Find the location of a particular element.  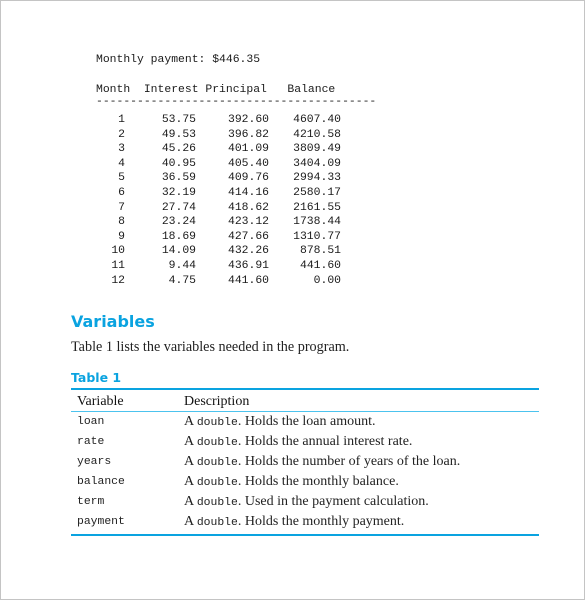

balance-cell: 878.51 is located at coordinates (320, 251).